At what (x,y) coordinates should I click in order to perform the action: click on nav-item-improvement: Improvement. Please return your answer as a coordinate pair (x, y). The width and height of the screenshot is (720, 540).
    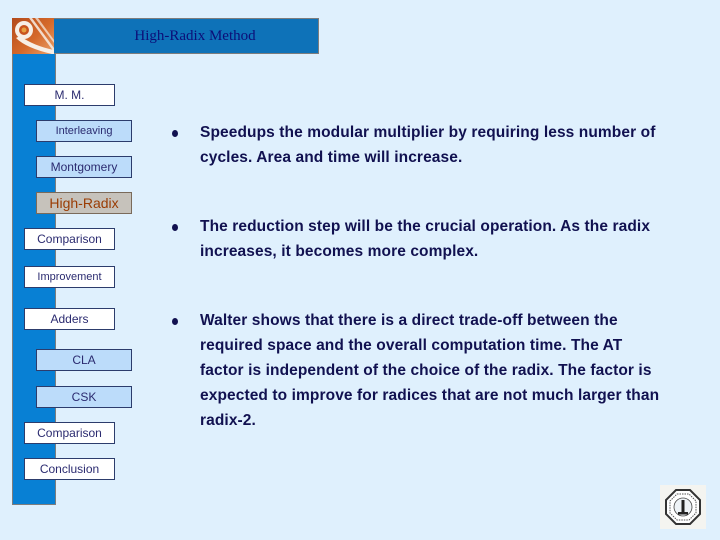
    Looking at the image, I should click on (69, 277).